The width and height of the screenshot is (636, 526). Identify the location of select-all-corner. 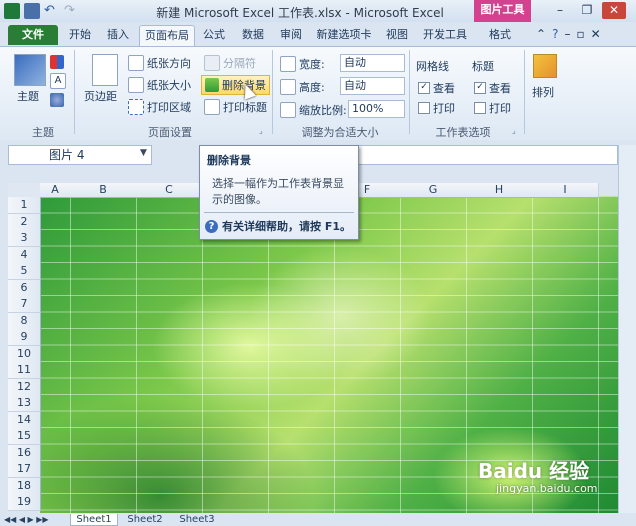
(24, 190).